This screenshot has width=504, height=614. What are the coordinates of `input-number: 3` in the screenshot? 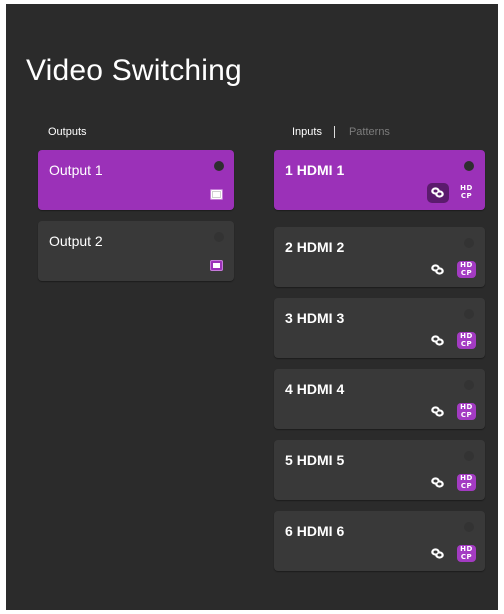 It's located at (289, 318).